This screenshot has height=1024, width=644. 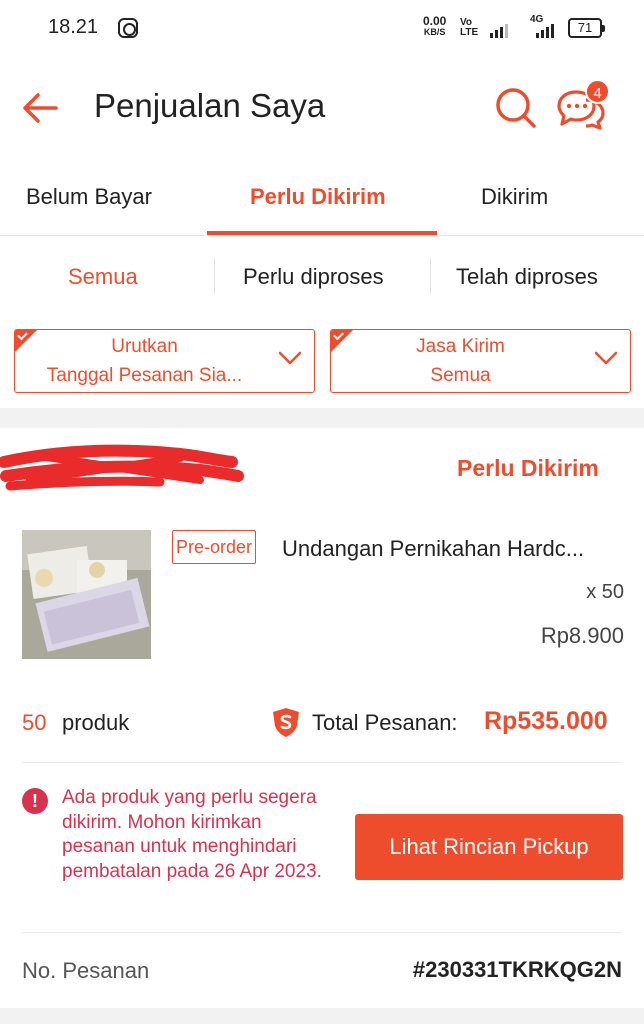 What do you see at coordinates (546, 721) in the screenshot?
I see `total-value: Rp535.000` at bounding box center [546, 721].